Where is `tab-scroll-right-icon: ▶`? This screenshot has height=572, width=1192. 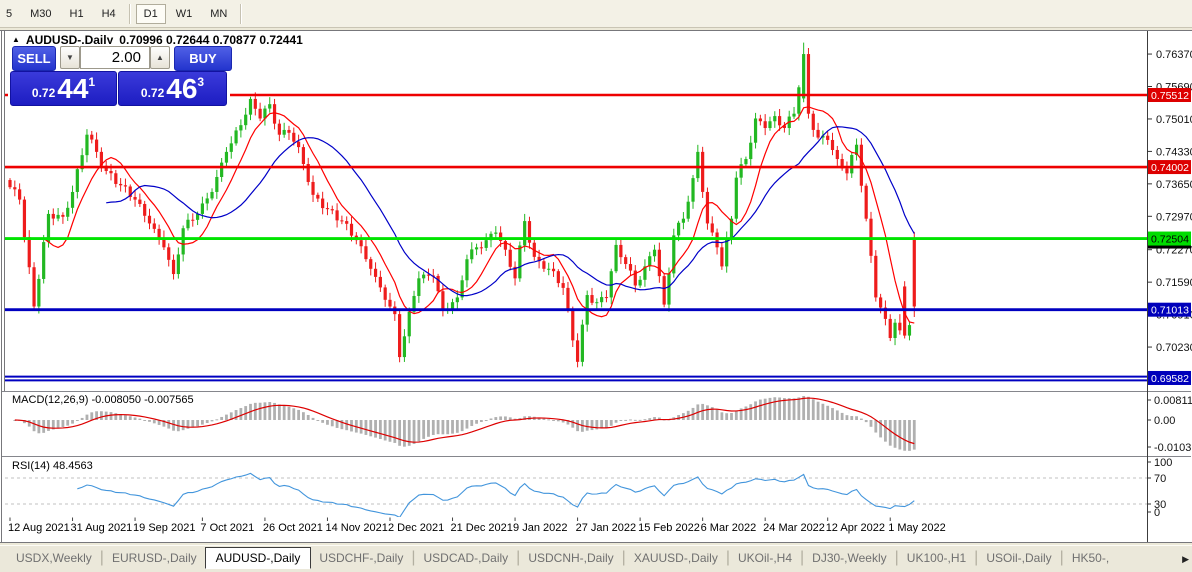 tab-scroll-right-icon: ▶ is located at coordinates (1185, 559).